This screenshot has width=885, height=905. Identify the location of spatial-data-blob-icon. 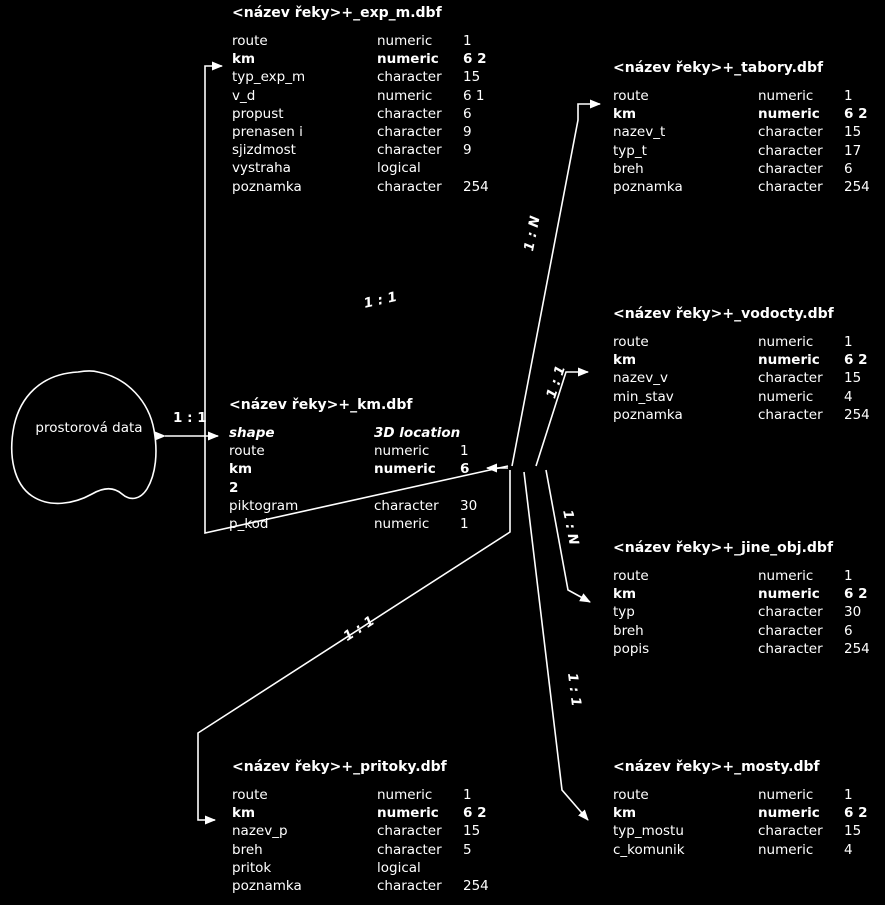
(83, 437).